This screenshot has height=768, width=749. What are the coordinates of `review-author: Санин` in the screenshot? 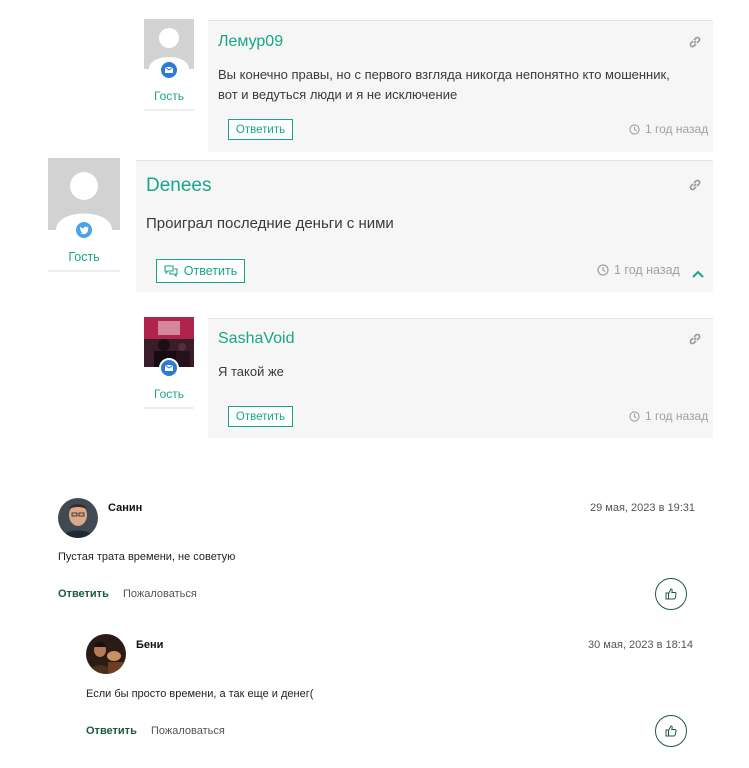 It's located at (125, 508).